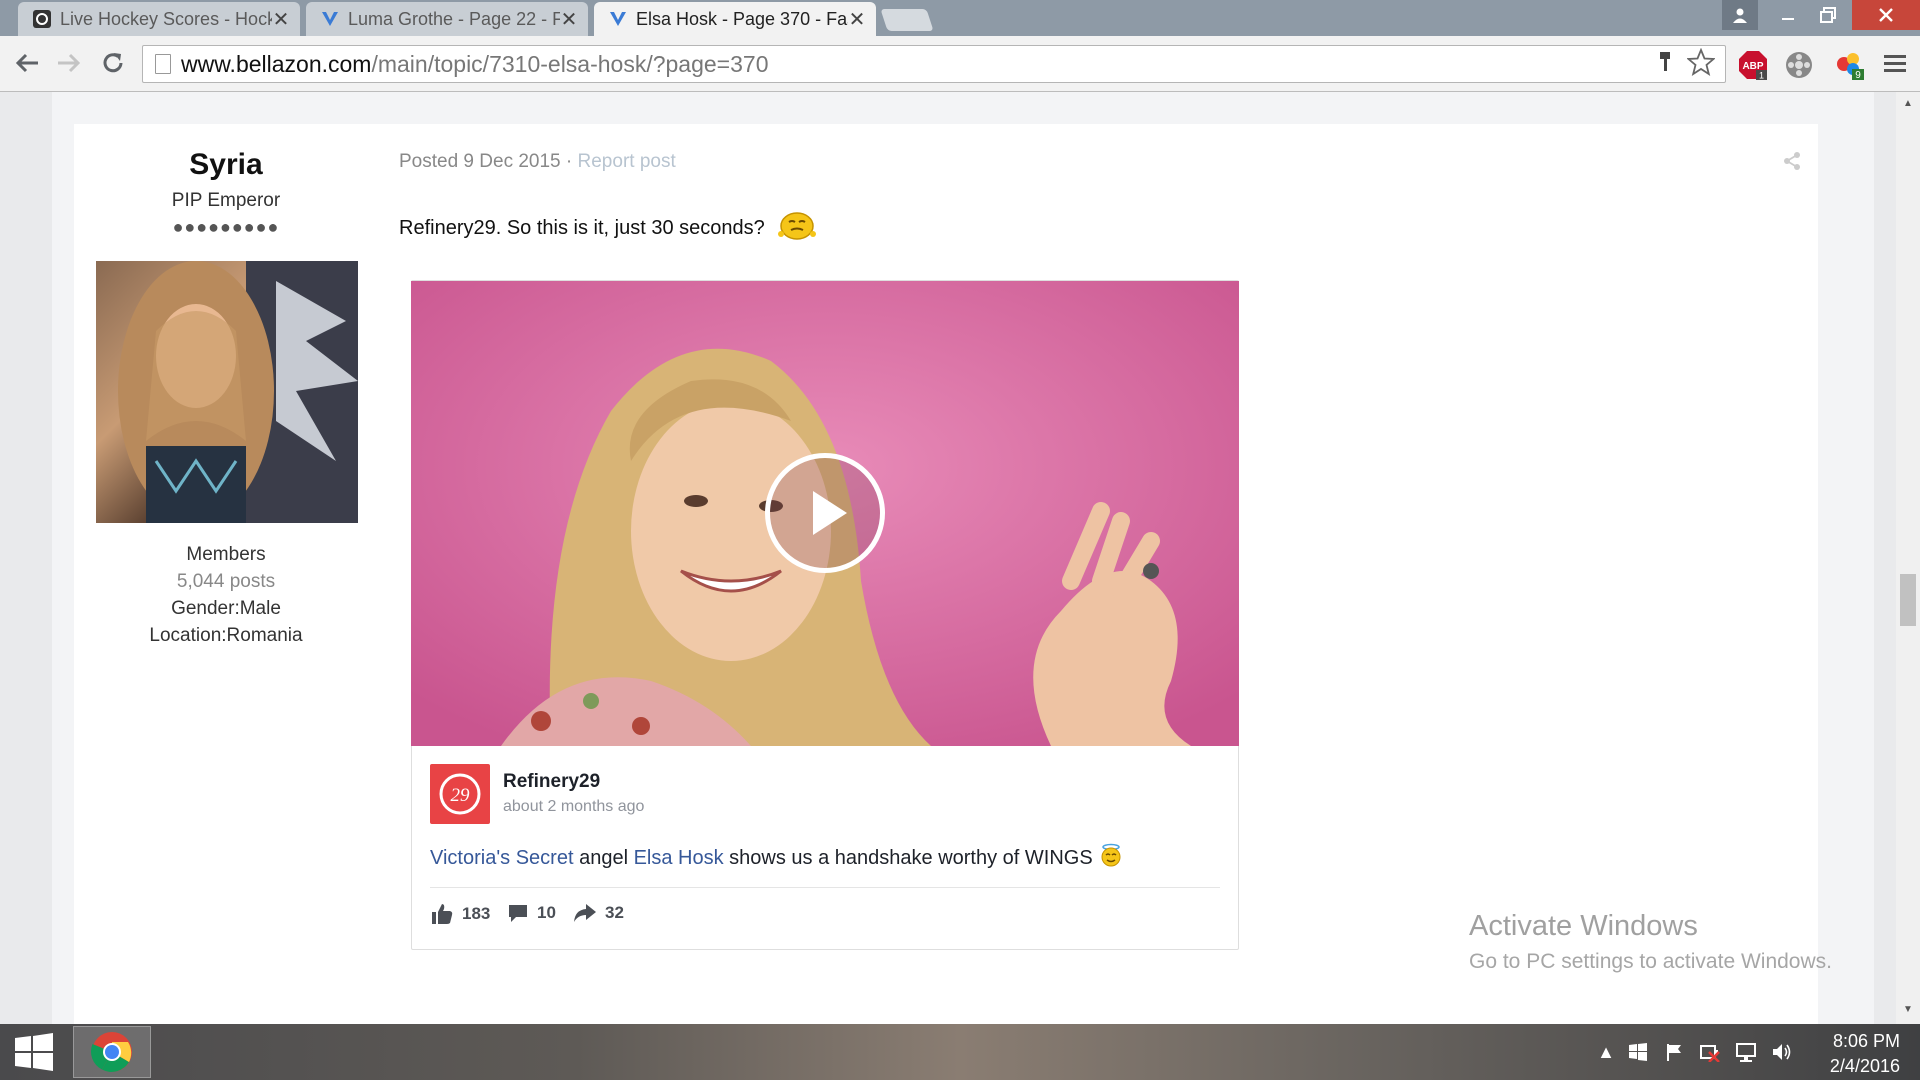  What do you see at coordinates (226, 554) in the screenshot?
I see `author-group: Members` at bounding box center [226, 554].